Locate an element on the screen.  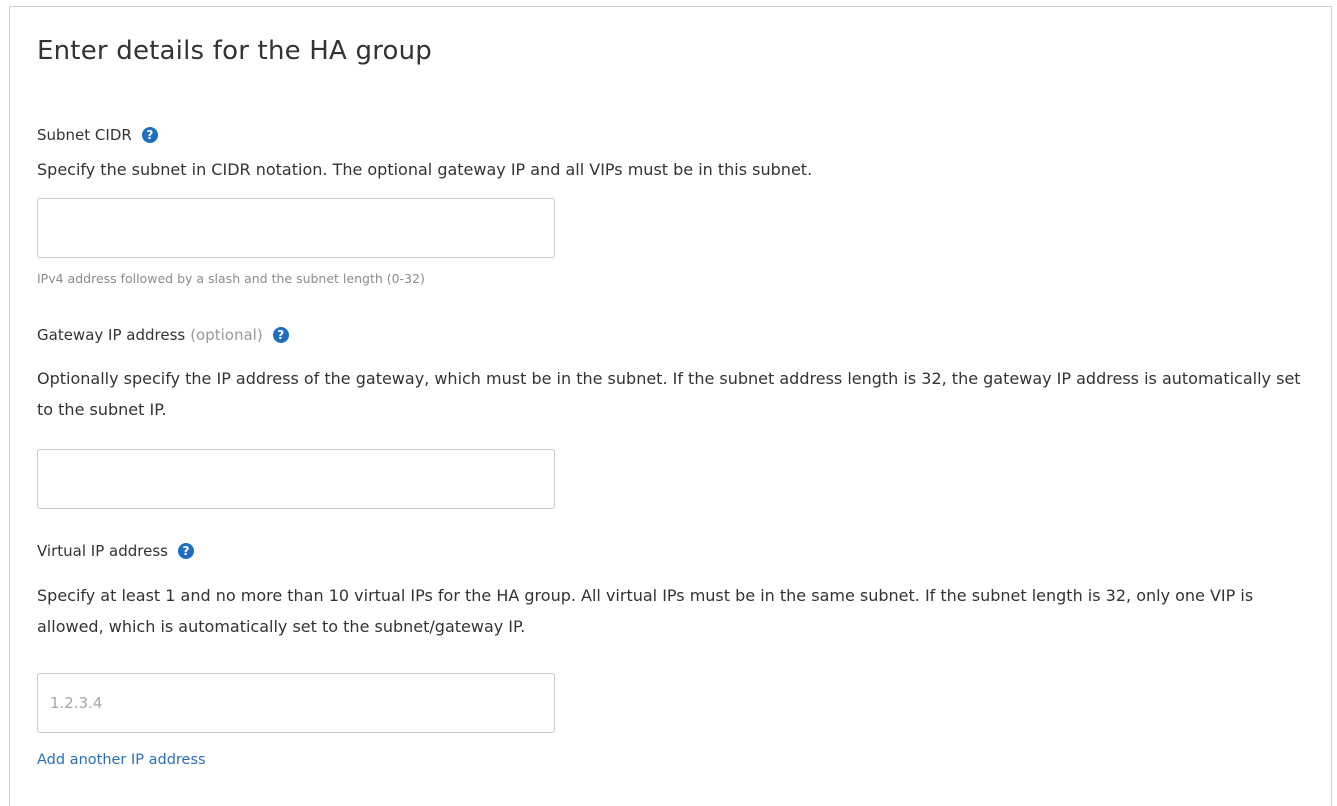
virtual-ip-label-text: Virtual IP address is located at coordinates (102, 551).